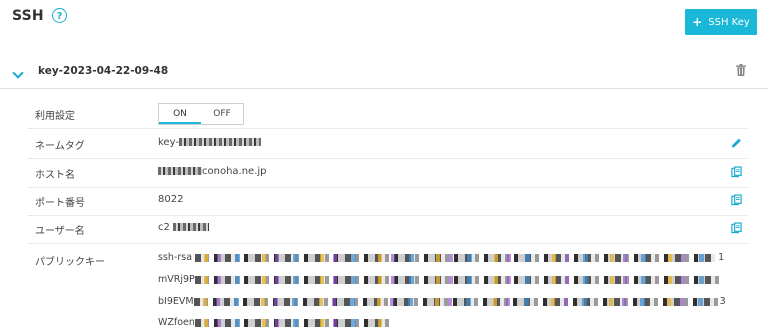  Describe the element at coordinates (222, 114) in the screenshot. I see `toggle-off: OFF` at that location.